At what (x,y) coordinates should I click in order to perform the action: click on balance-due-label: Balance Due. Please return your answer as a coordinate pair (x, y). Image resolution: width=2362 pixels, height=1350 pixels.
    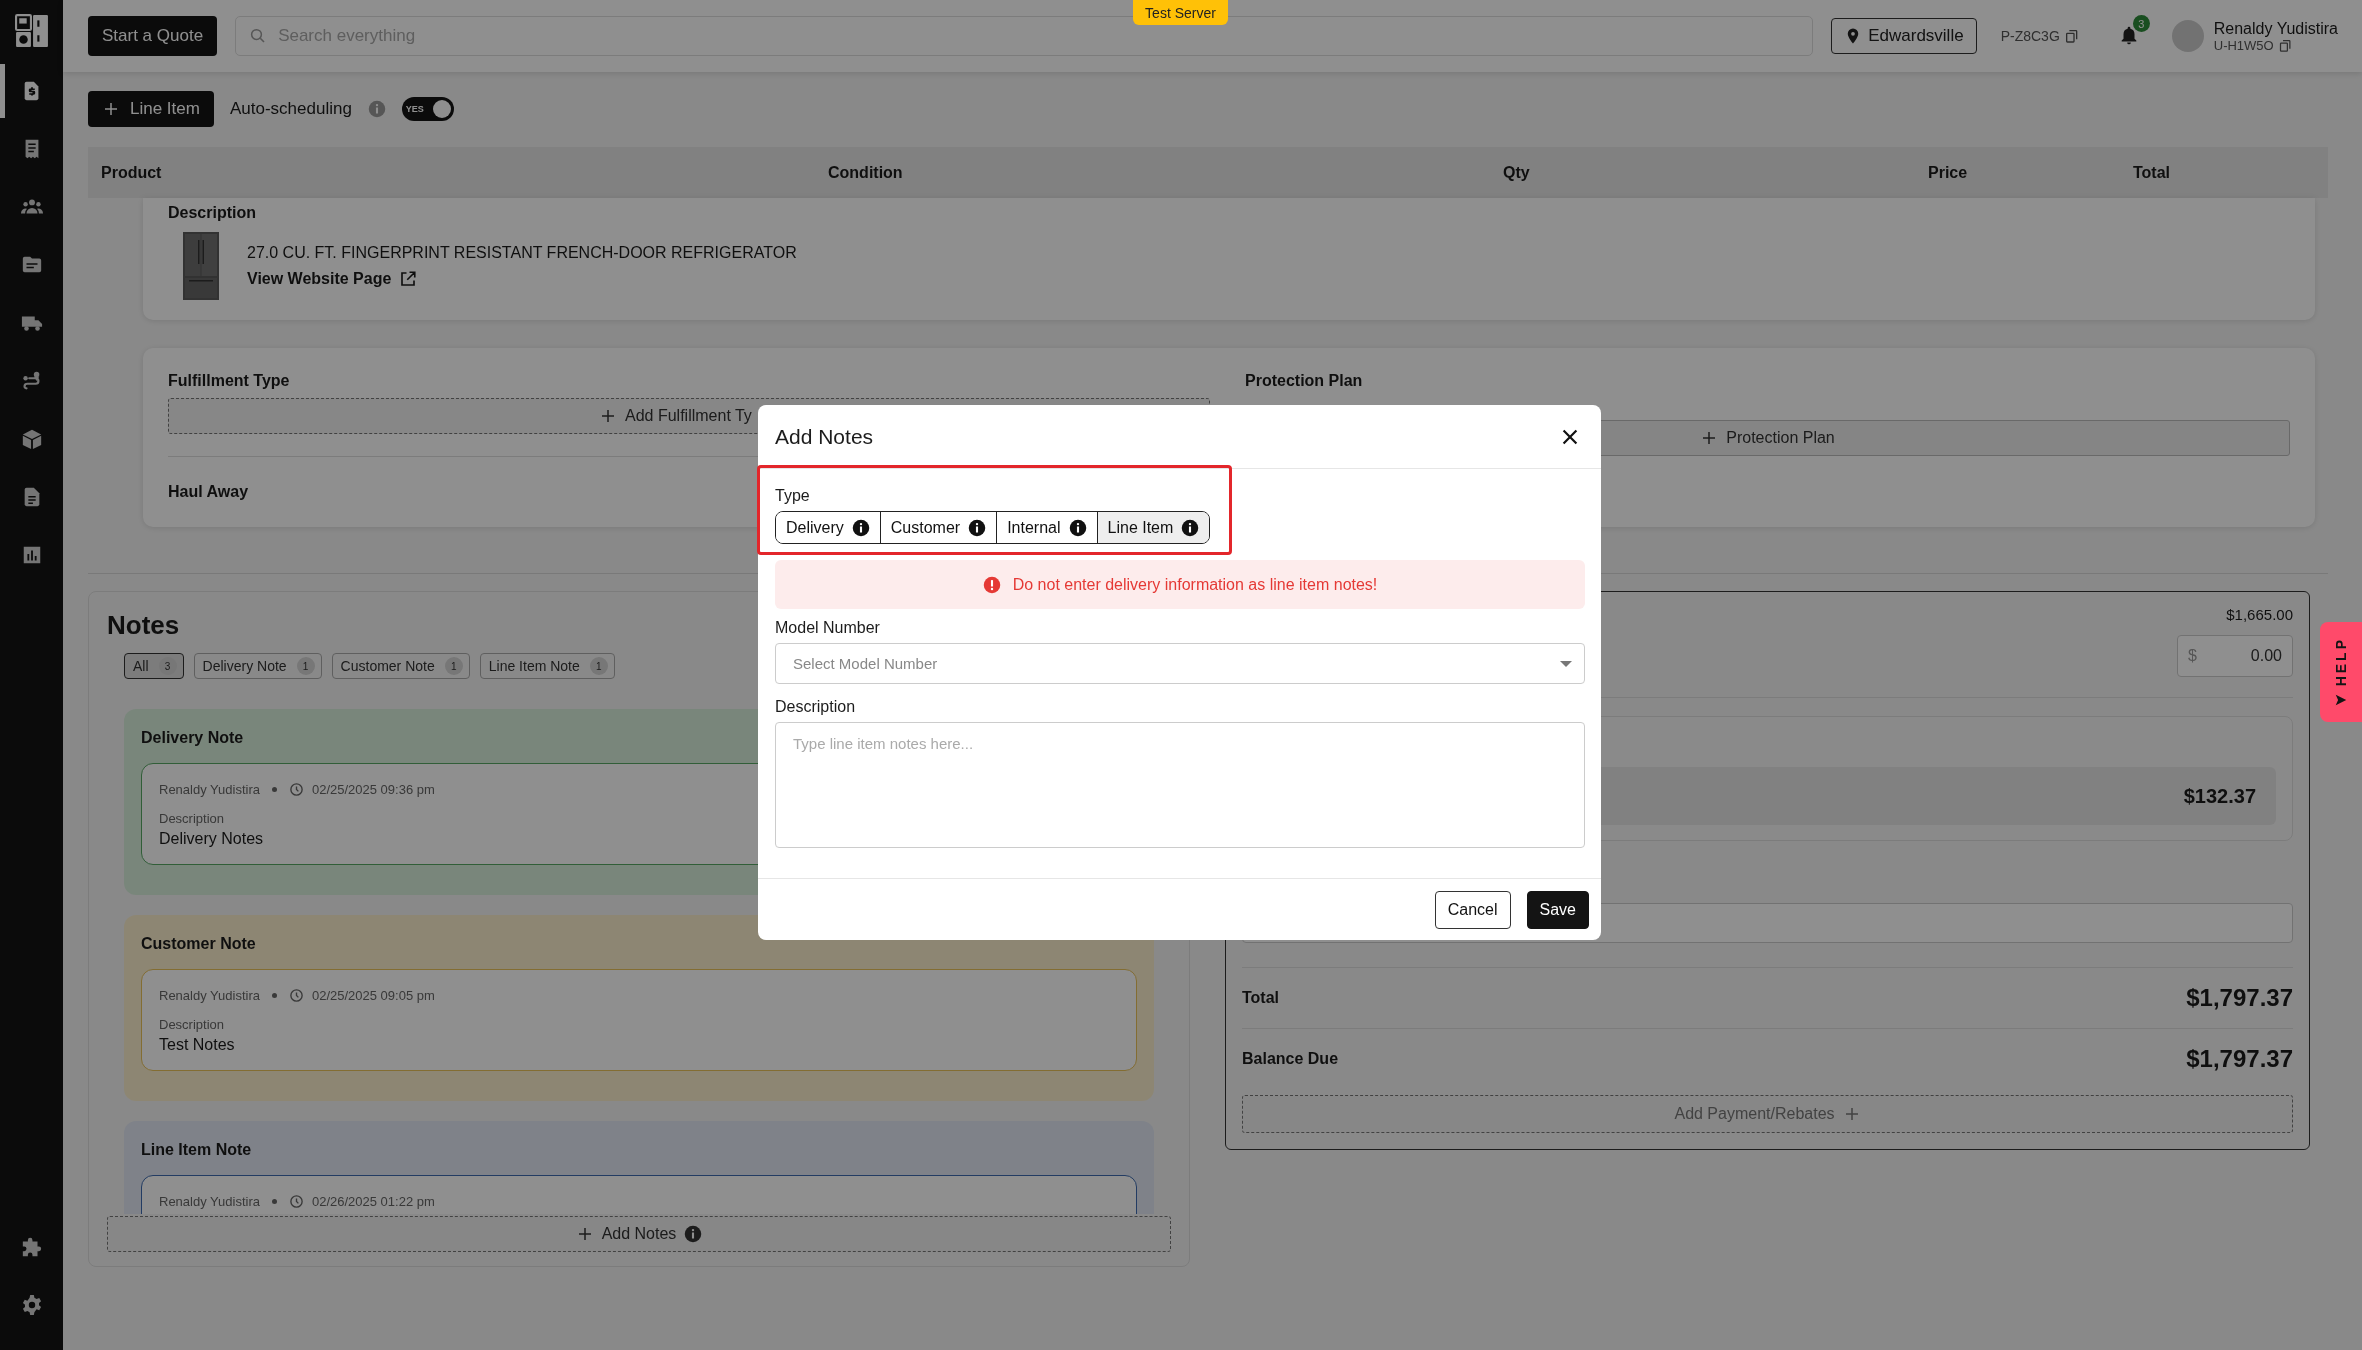
    Looking at the image, I should click on (1290, 1059).